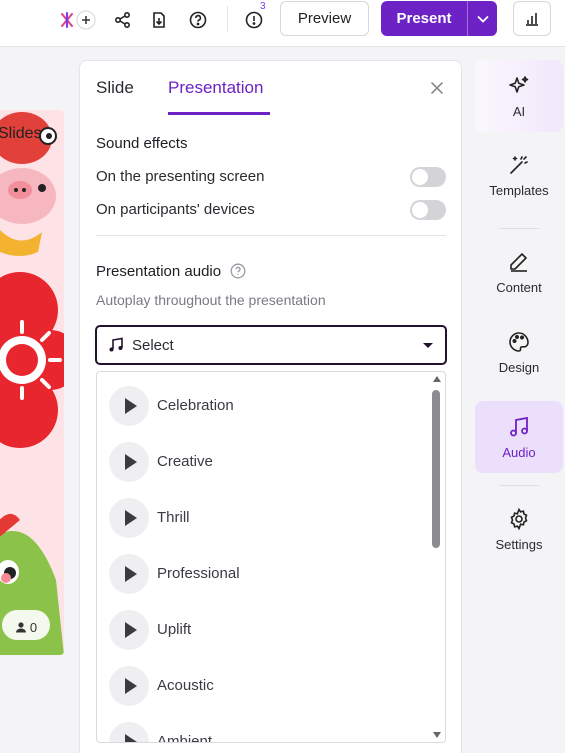 This screenshot has height=753, width=565. Describe the element at coordinates (519, 341) in the screenshot. I see `palette-icon` at that location.